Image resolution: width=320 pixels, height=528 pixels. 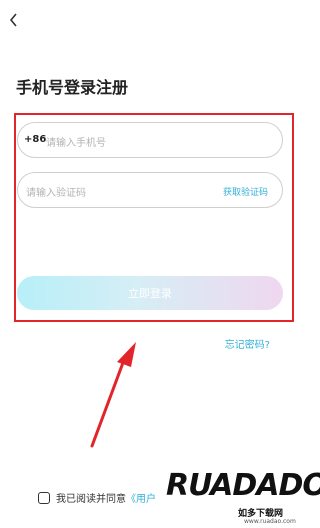 I want to click on forgot-password-link: 忘记密码?, so click(x=247, y=343).